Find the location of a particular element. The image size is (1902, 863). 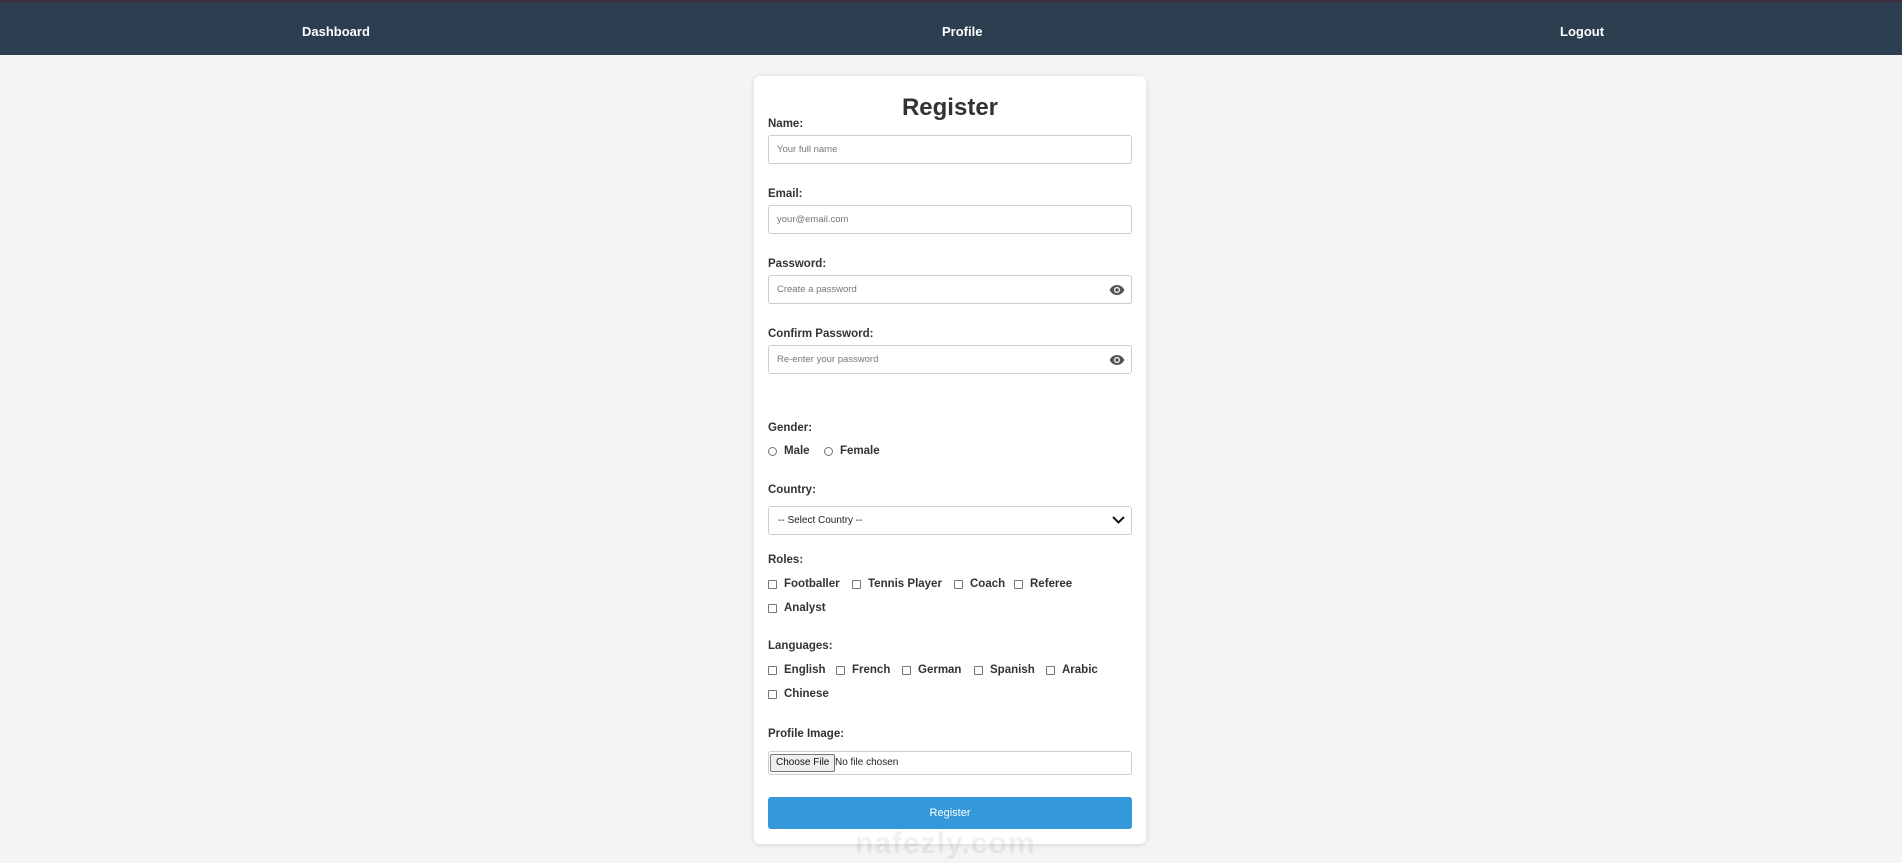

confirm-password-label: Confirm Password: is located at coordinates (821, 334).